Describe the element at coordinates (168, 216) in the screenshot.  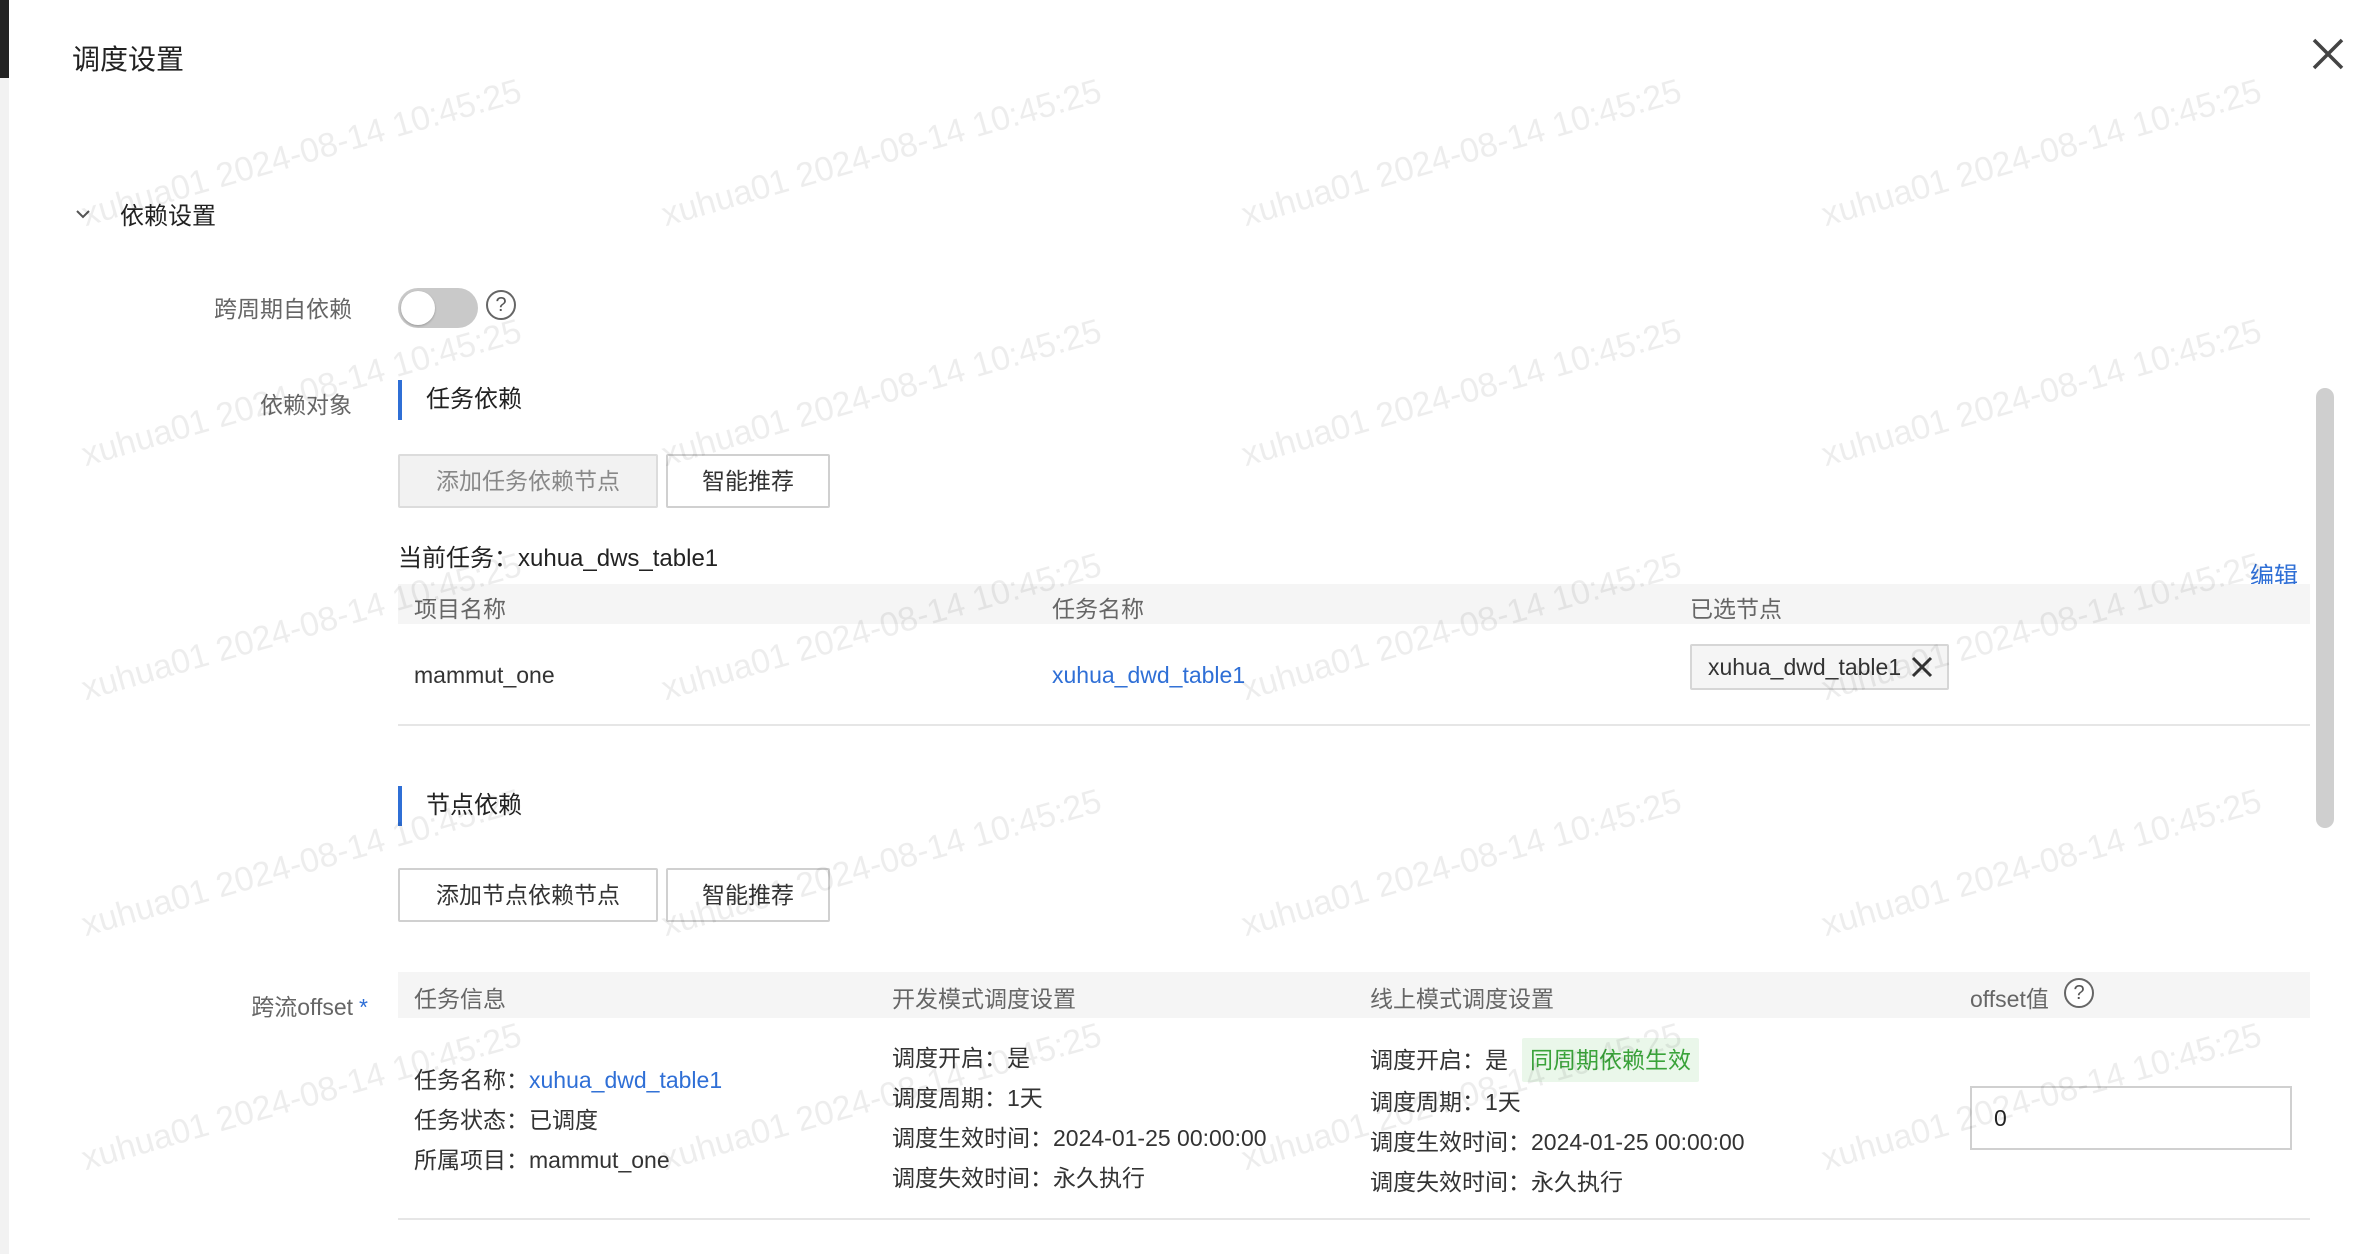
I see `section-title: 依赖设置` at that location.